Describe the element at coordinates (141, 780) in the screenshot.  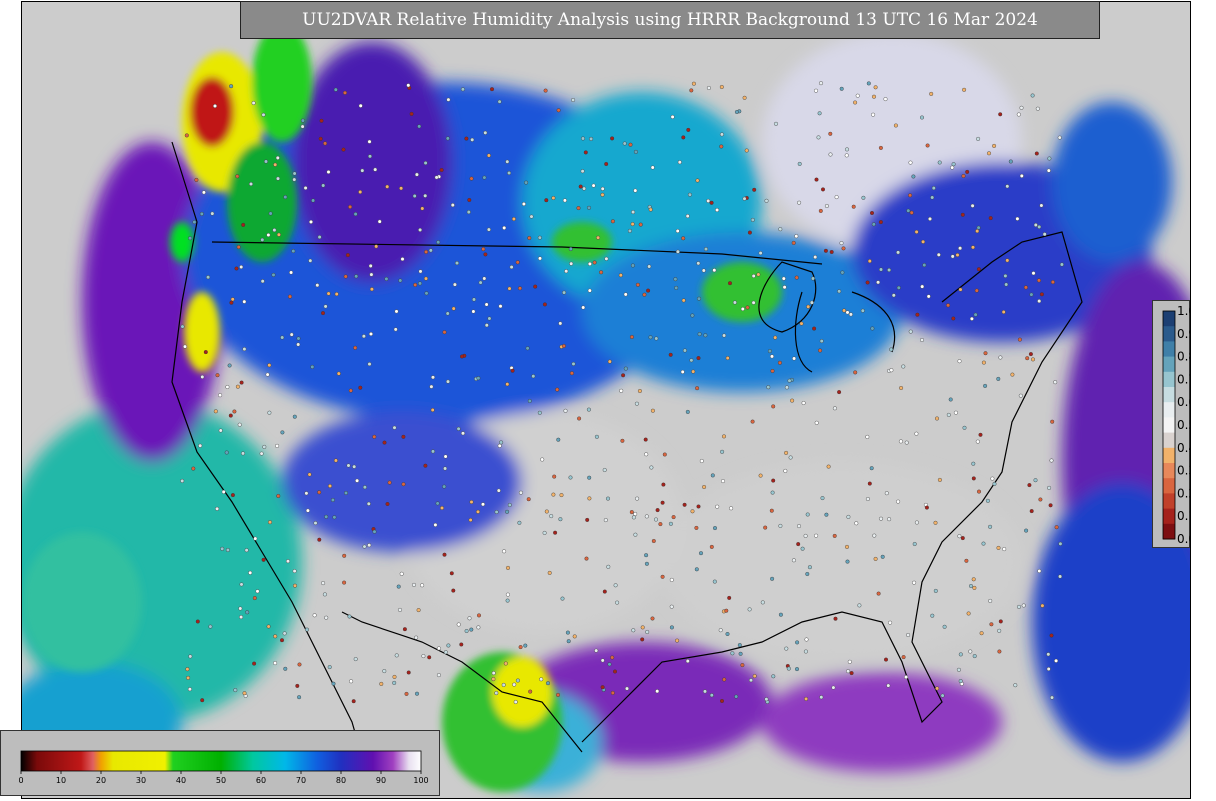
I see `rh-legend-tick-label: 30` at that location.